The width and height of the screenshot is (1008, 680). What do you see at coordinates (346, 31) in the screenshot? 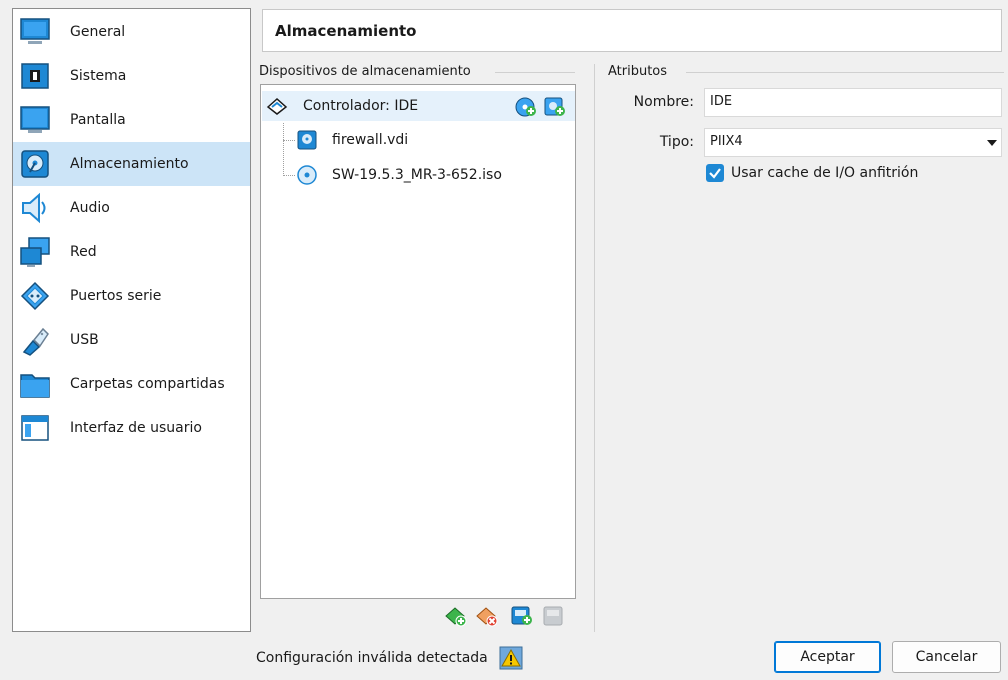
I see `page-title: Almacenamiento` at bounding box center [346, 31].